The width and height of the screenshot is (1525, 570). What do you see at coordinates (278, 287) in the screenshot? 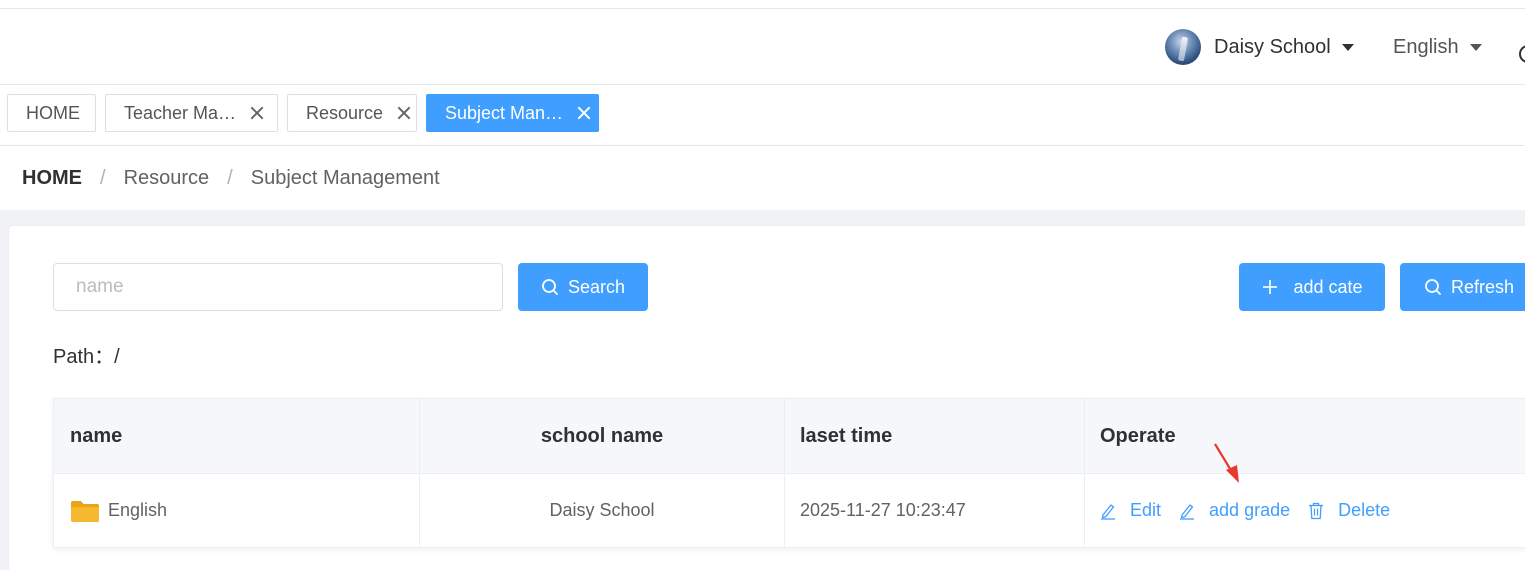
I see `search-input` at bounding box center [278, 287].